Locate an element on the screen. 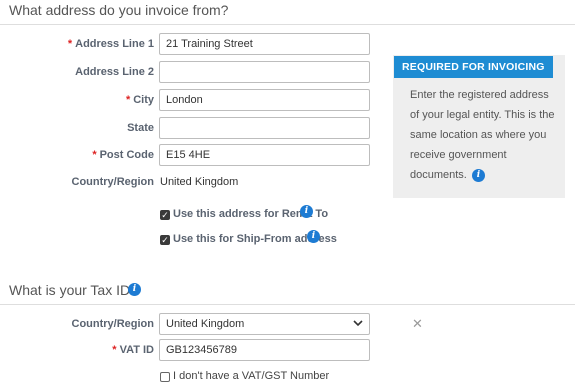 Image resolution: width=575 pixels, height=387 pixels. ship-from-checkbox: ✓ is located at coordinates (165, 240).